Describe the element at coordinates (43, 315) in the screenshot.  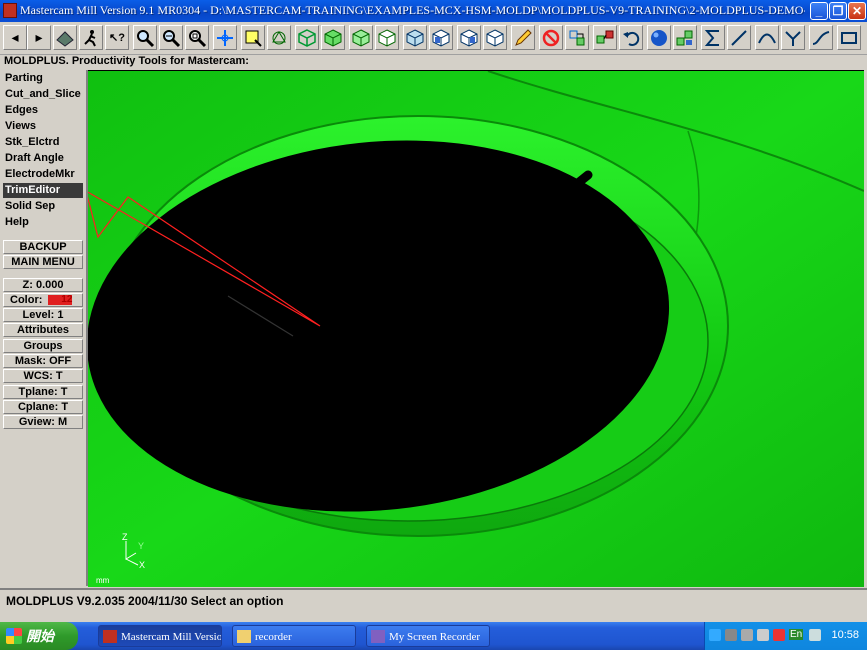
I see `level-button: Level: 1` at that location.